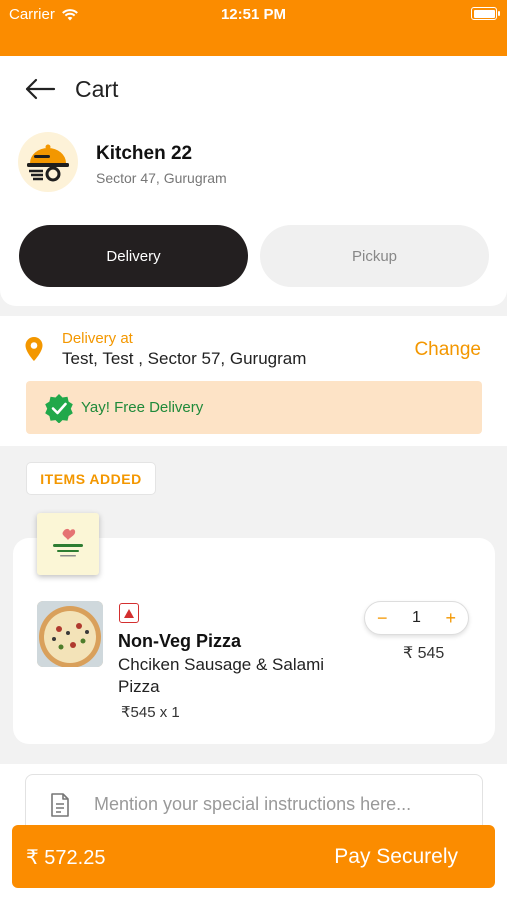  I want to click on item-description: Chciken Sausage & Salami Pizza, so click(221, 675).